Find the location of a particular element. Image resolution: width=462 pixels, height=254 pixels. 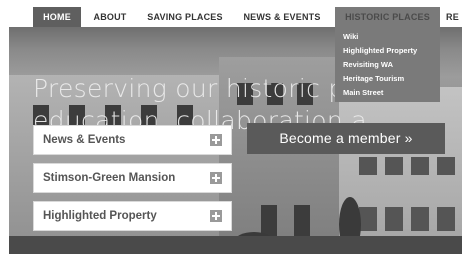

dropdown-item-revisiting-wa: Revisiting WA is located at coordinates (368, 64).